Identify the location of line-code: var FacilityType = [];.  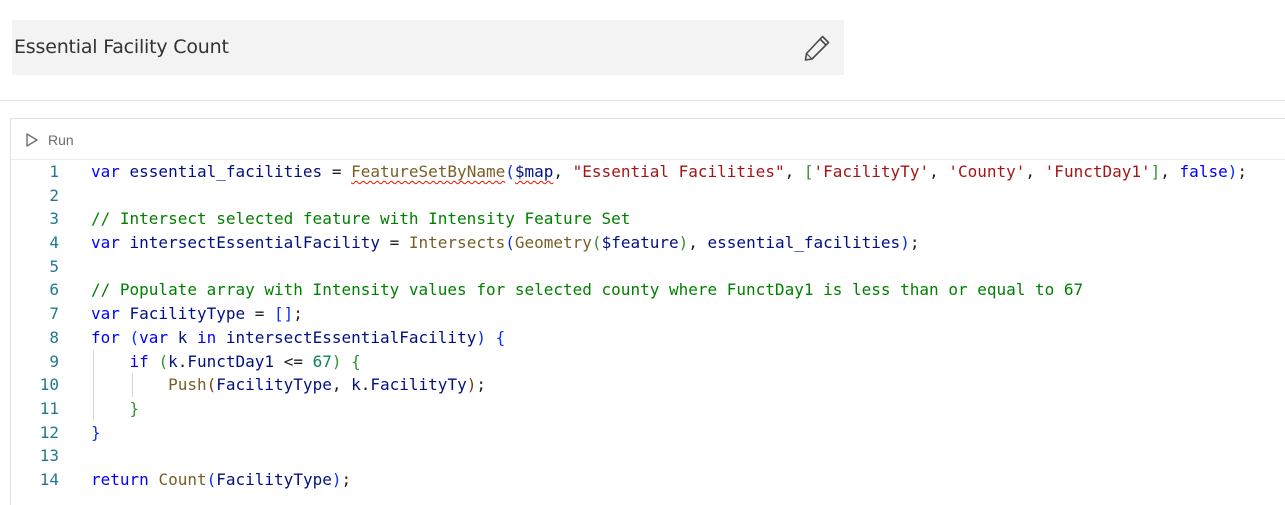
(197, 314).